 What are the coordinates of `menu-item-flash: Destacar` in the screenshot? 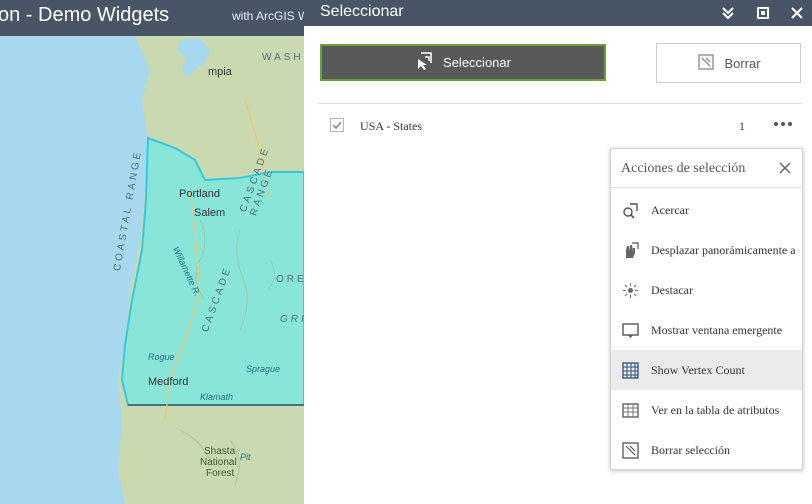 It's located at (706, 290).